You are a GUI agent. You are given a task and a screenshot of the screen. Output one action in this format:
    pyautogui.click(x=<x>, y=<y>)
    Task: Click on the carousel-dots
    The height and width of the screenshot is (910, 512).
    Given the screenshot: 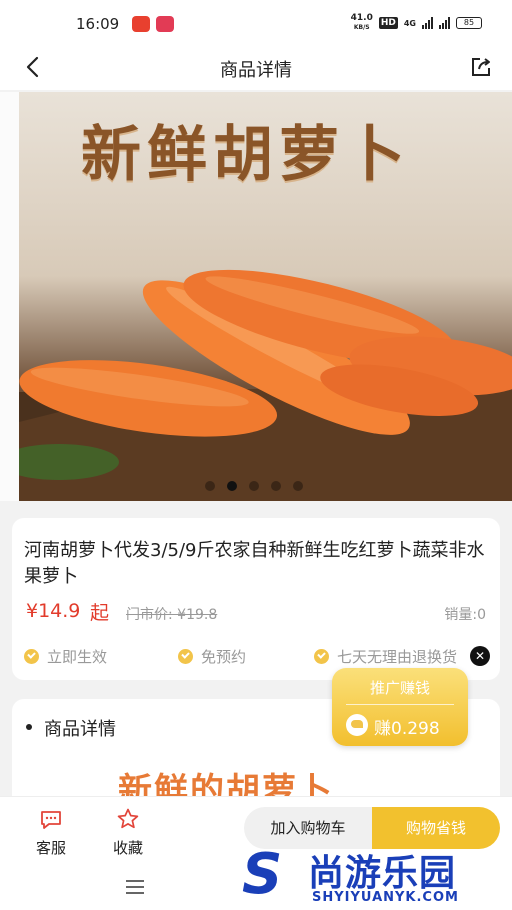 What is the action you would take?
    pyautogui.click(x=254, y=486)
    